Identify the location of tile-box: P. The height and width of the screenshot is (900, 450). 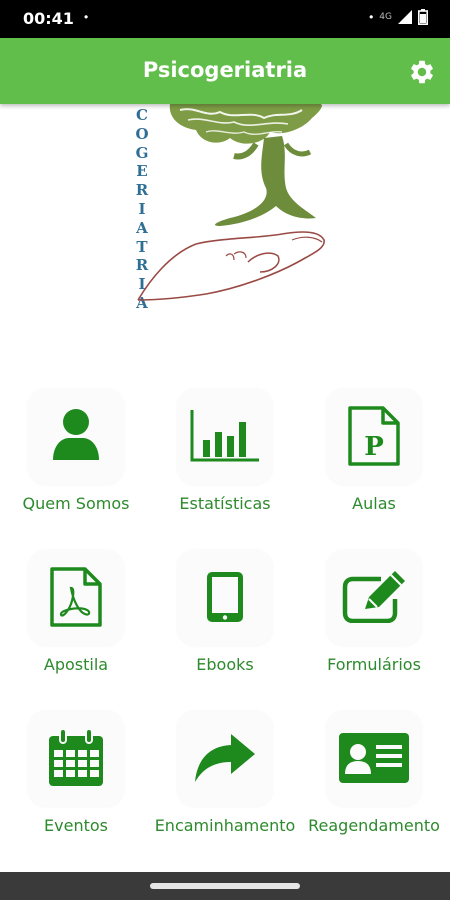
(374, 436).